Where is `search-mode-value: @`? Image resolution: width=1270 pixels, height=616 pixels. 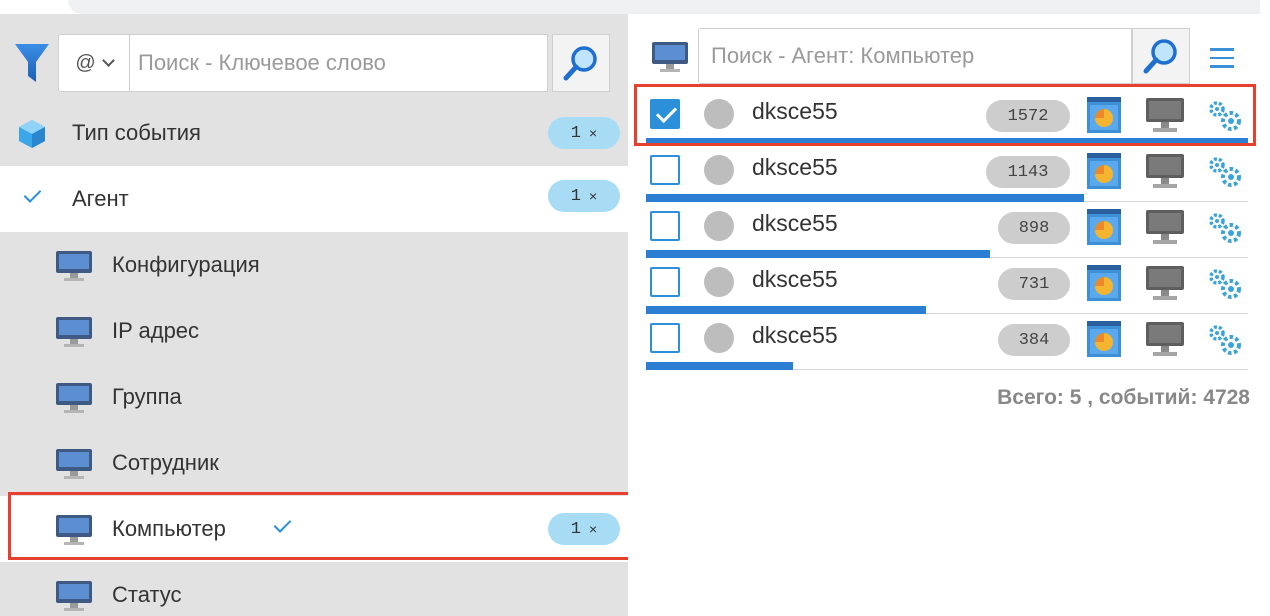
search-mode-value: @ is located at coordinates (85, 62).